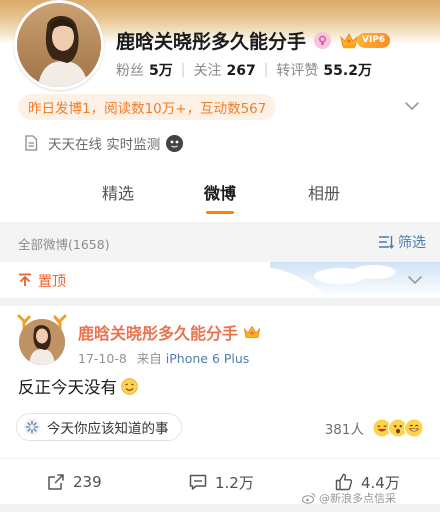  I want to click on post-avatar, so click(42, 342).